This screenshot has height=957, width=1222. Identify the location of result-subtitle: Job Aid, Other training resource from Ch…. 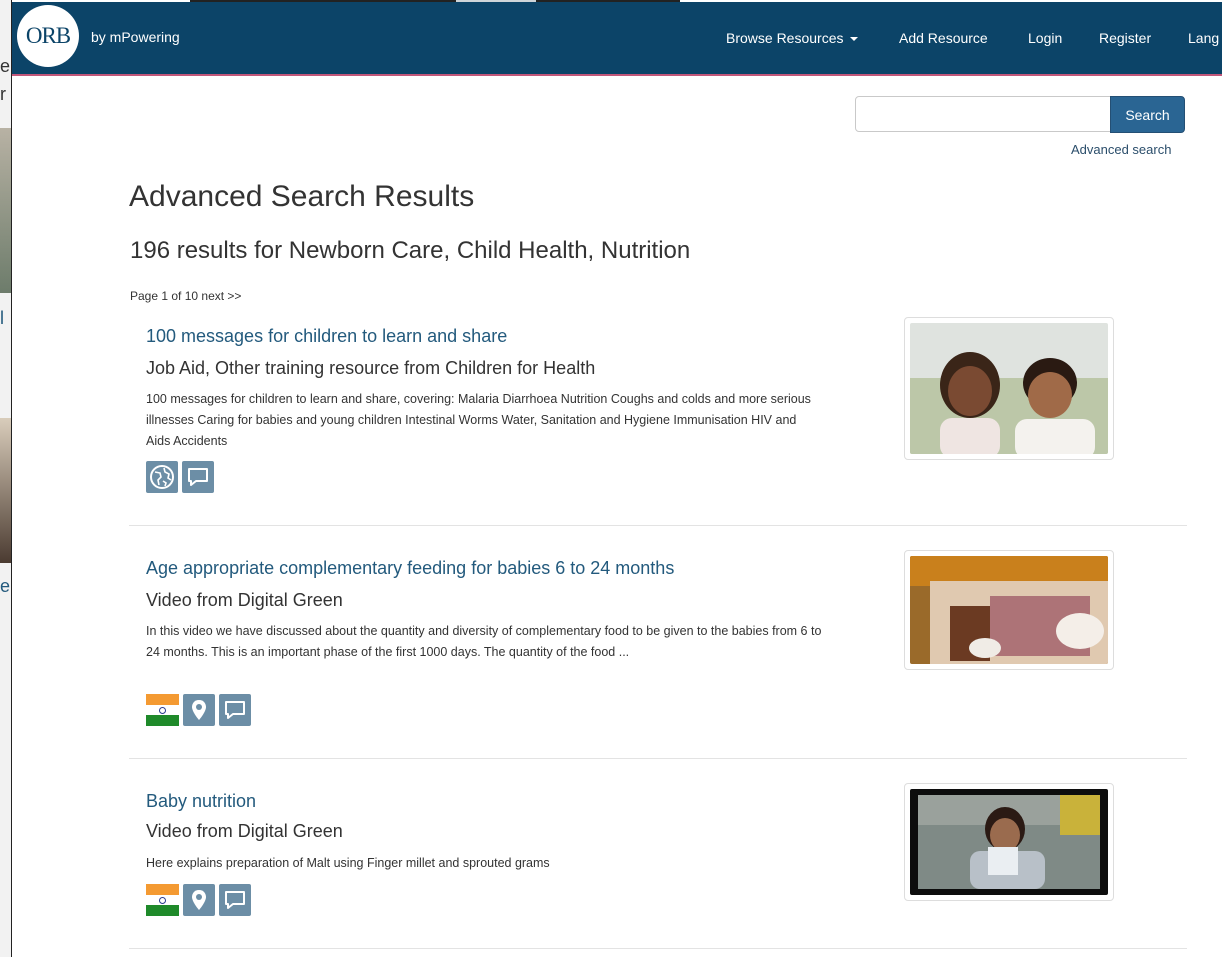
(371, 368).